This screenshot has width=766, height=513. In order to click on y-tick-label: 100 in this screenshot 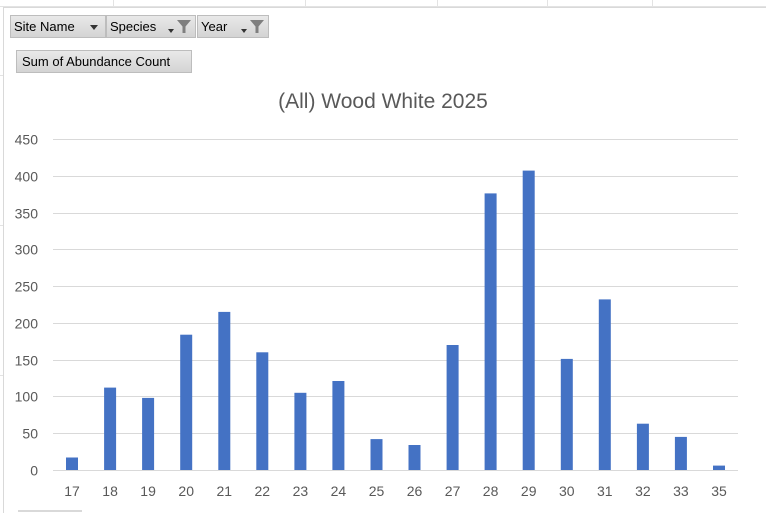, I will do `click(27, 397)`.